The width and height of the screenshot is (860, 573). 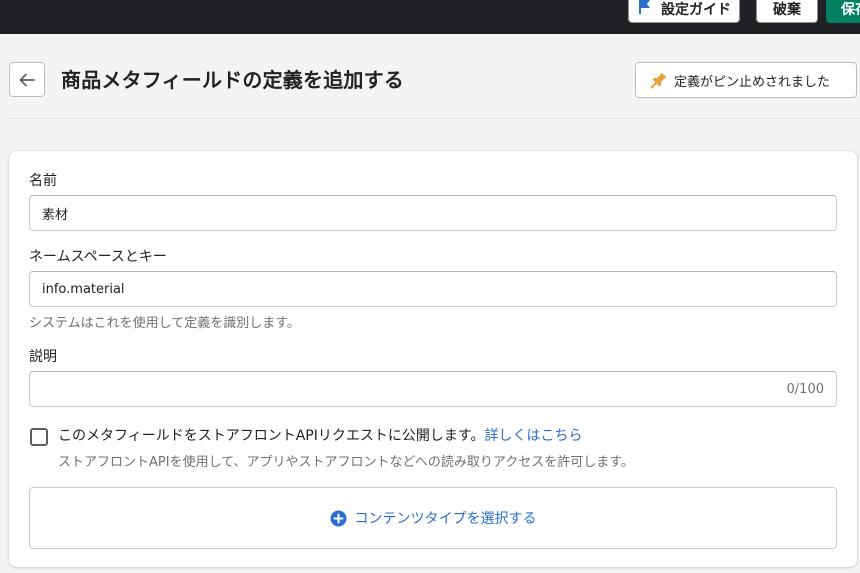 What do you see at coordinates (43, 181) in the screenshot?
I see `name-label: 名前` at bounding box center [43, 181].